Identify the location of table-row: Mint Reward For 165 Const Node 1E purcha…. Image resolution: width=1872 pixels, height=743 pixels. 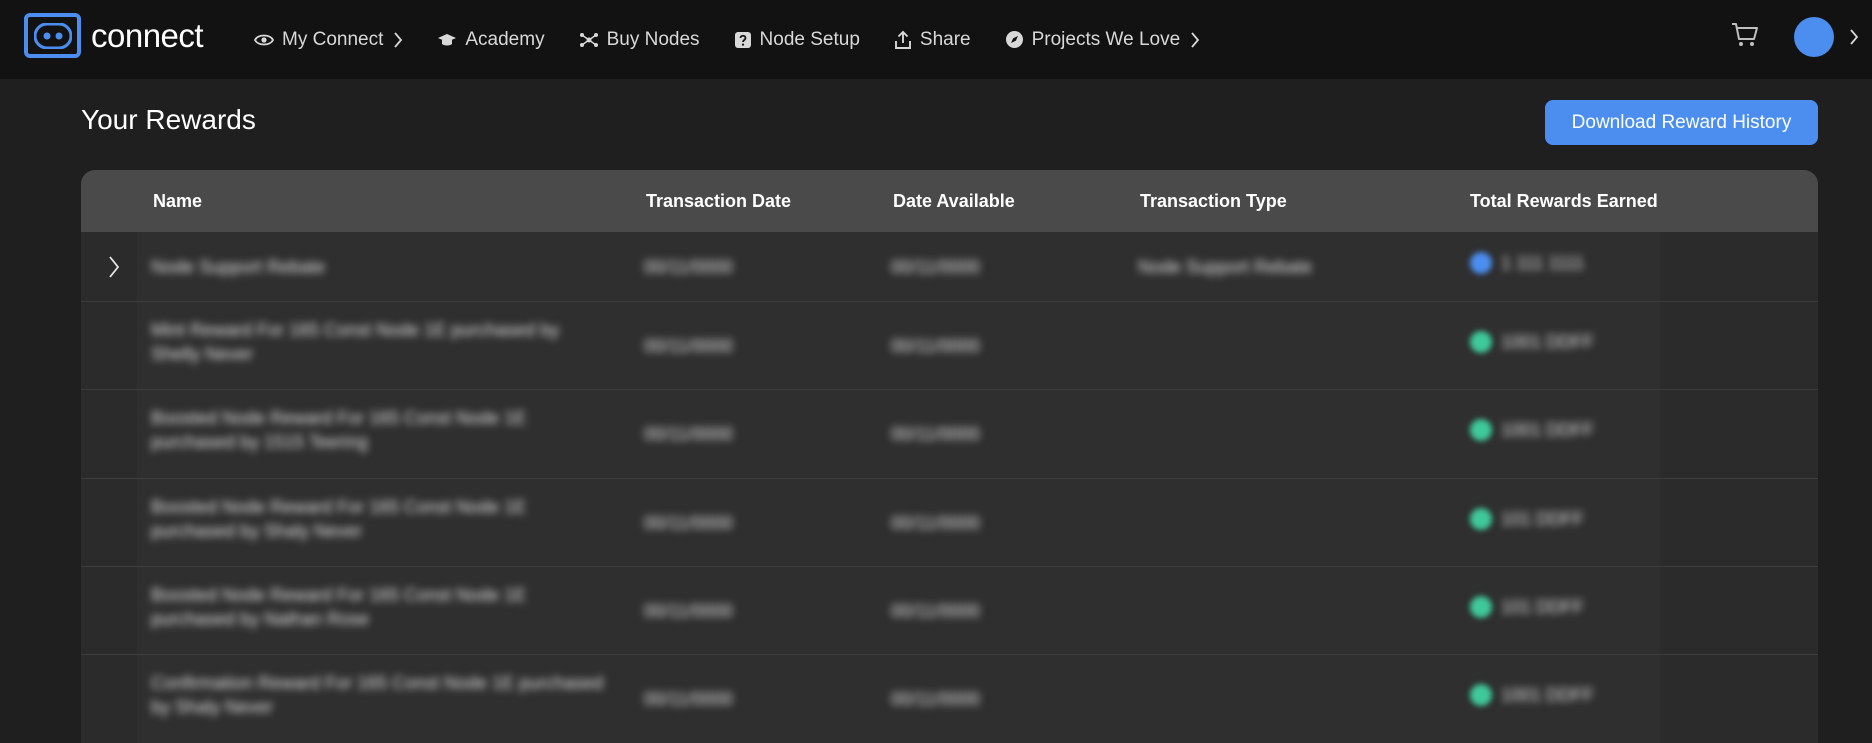
(949, 346).